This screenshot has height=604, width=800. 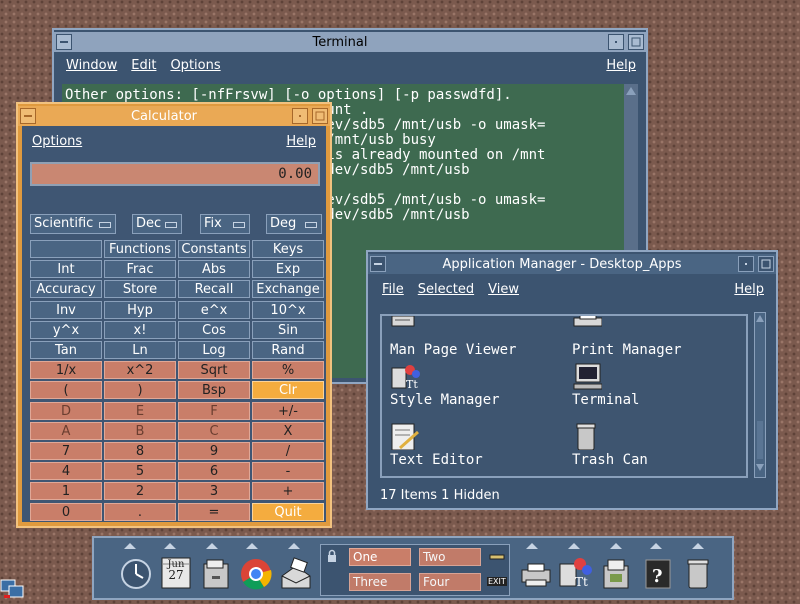 I want to click on terminal-titlebar: Terminal, so click(x=350, y=42).